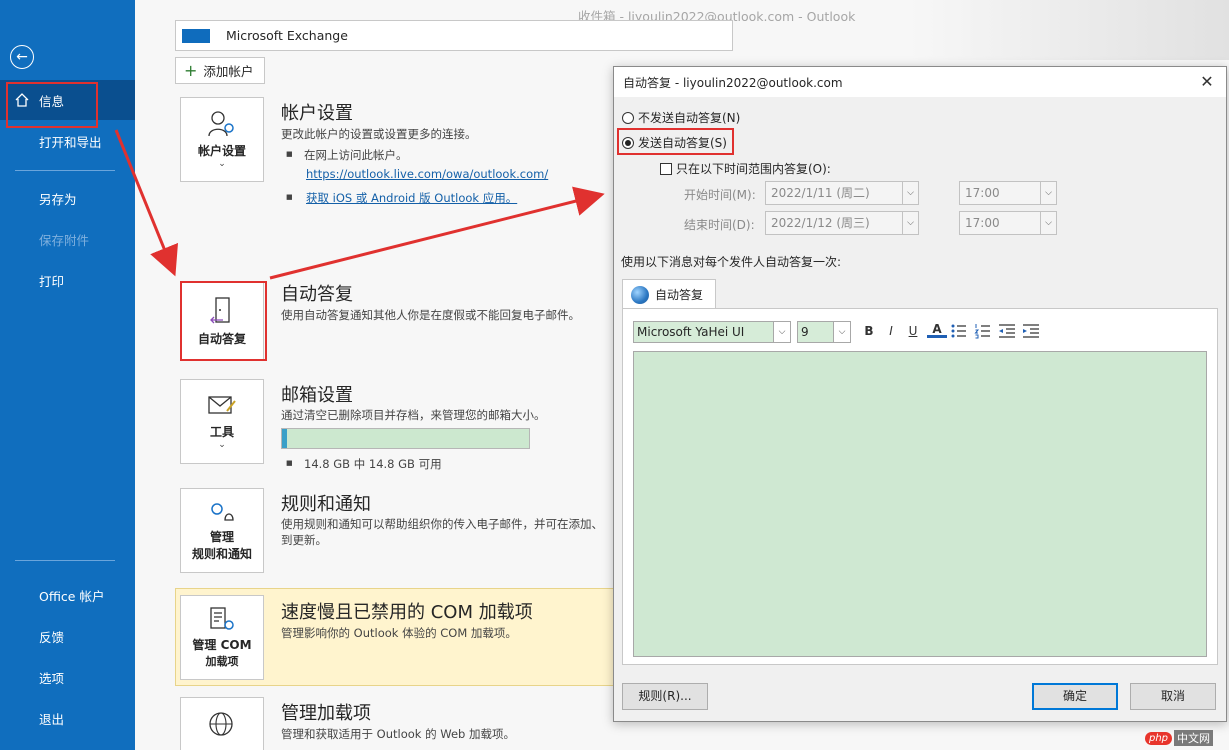  I want to click on gear-bell-icon, so click(222, 511).